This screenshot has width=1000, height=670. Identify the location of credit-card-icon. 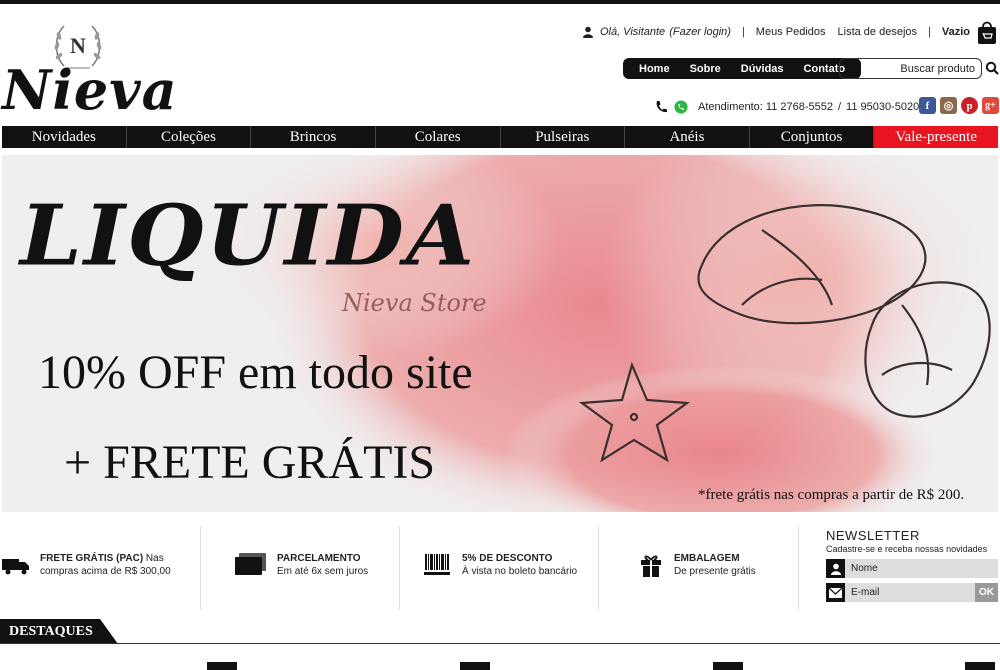
(250, 564).